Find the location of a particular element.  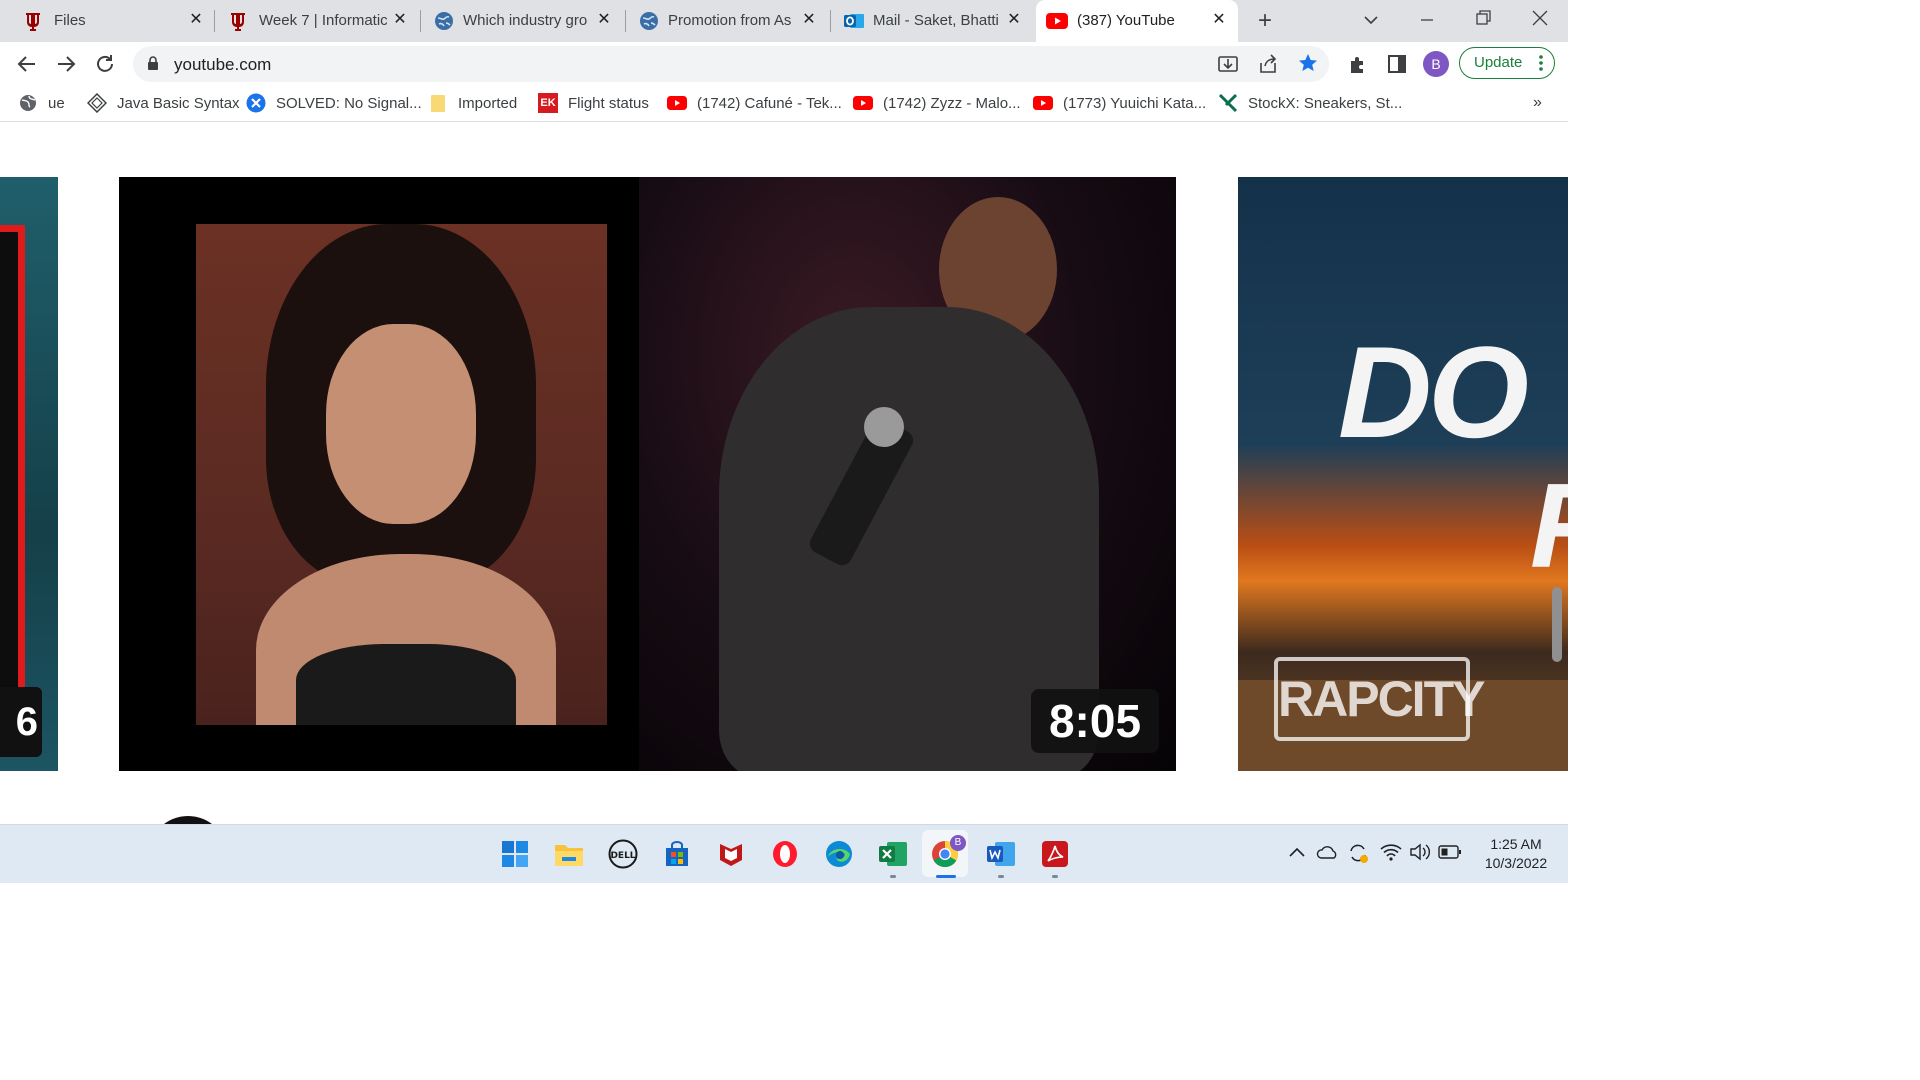

tab-search-chevron-icon is located at coordinates (1371, 20).